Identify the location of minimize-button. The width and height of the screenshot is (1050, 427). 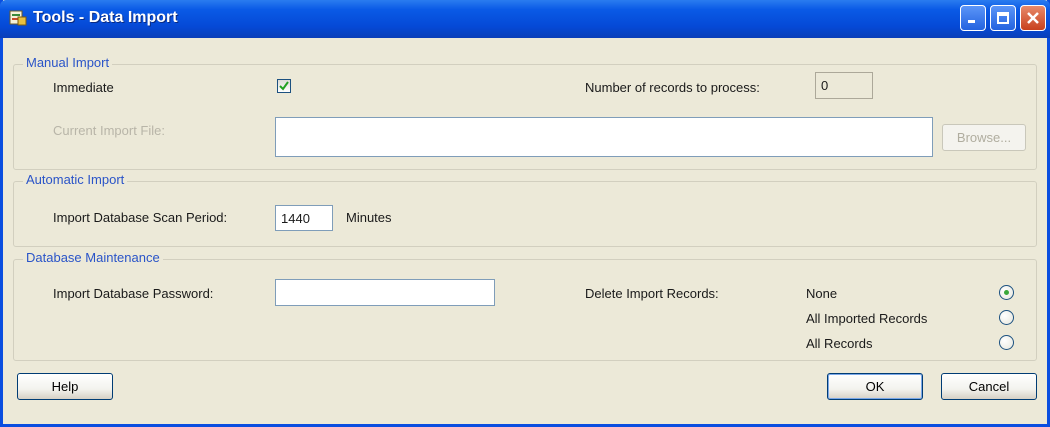
(973, 18).